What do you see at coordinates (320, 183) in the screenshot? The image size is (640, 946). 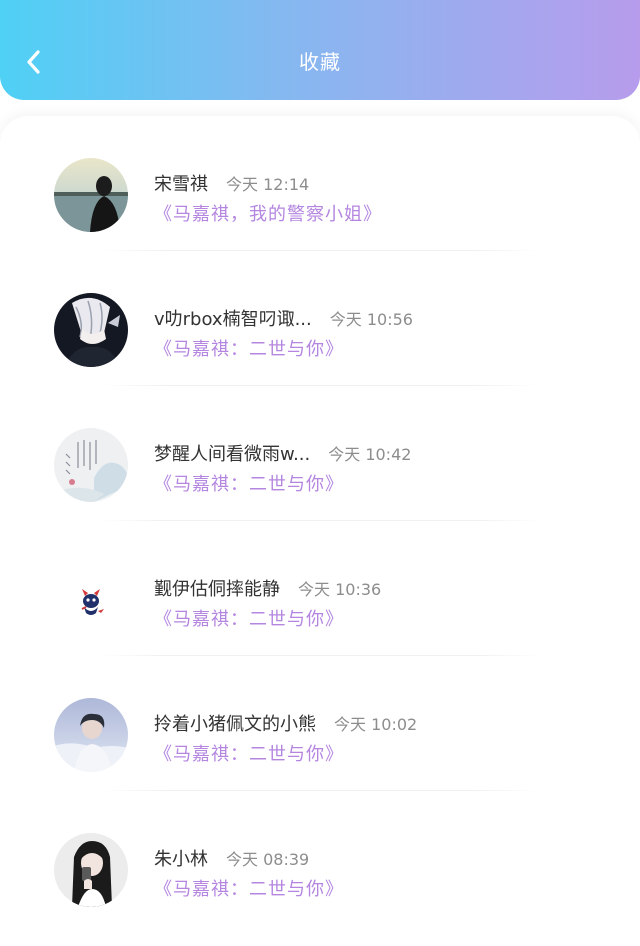 I see `favorite-item: 宋雪祺 今天 12:14 《马嘉祺，我的警察小姐》` at bounding box center [320, 183].